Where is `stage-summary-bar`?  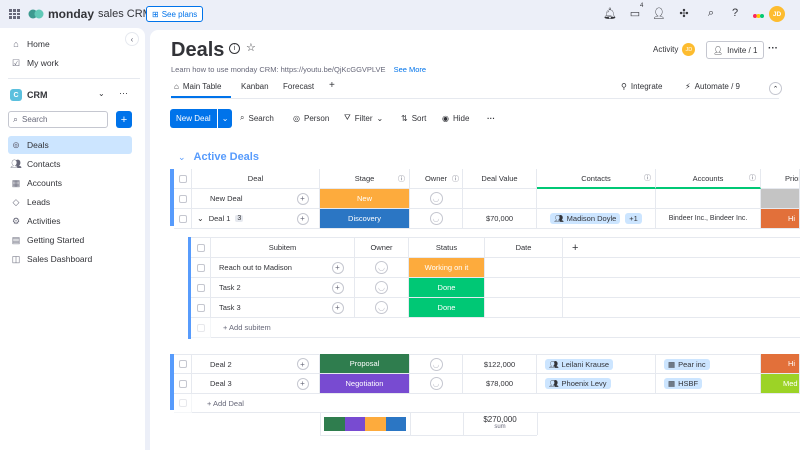 stage-summary-bar is located at coordinates (365, 424).